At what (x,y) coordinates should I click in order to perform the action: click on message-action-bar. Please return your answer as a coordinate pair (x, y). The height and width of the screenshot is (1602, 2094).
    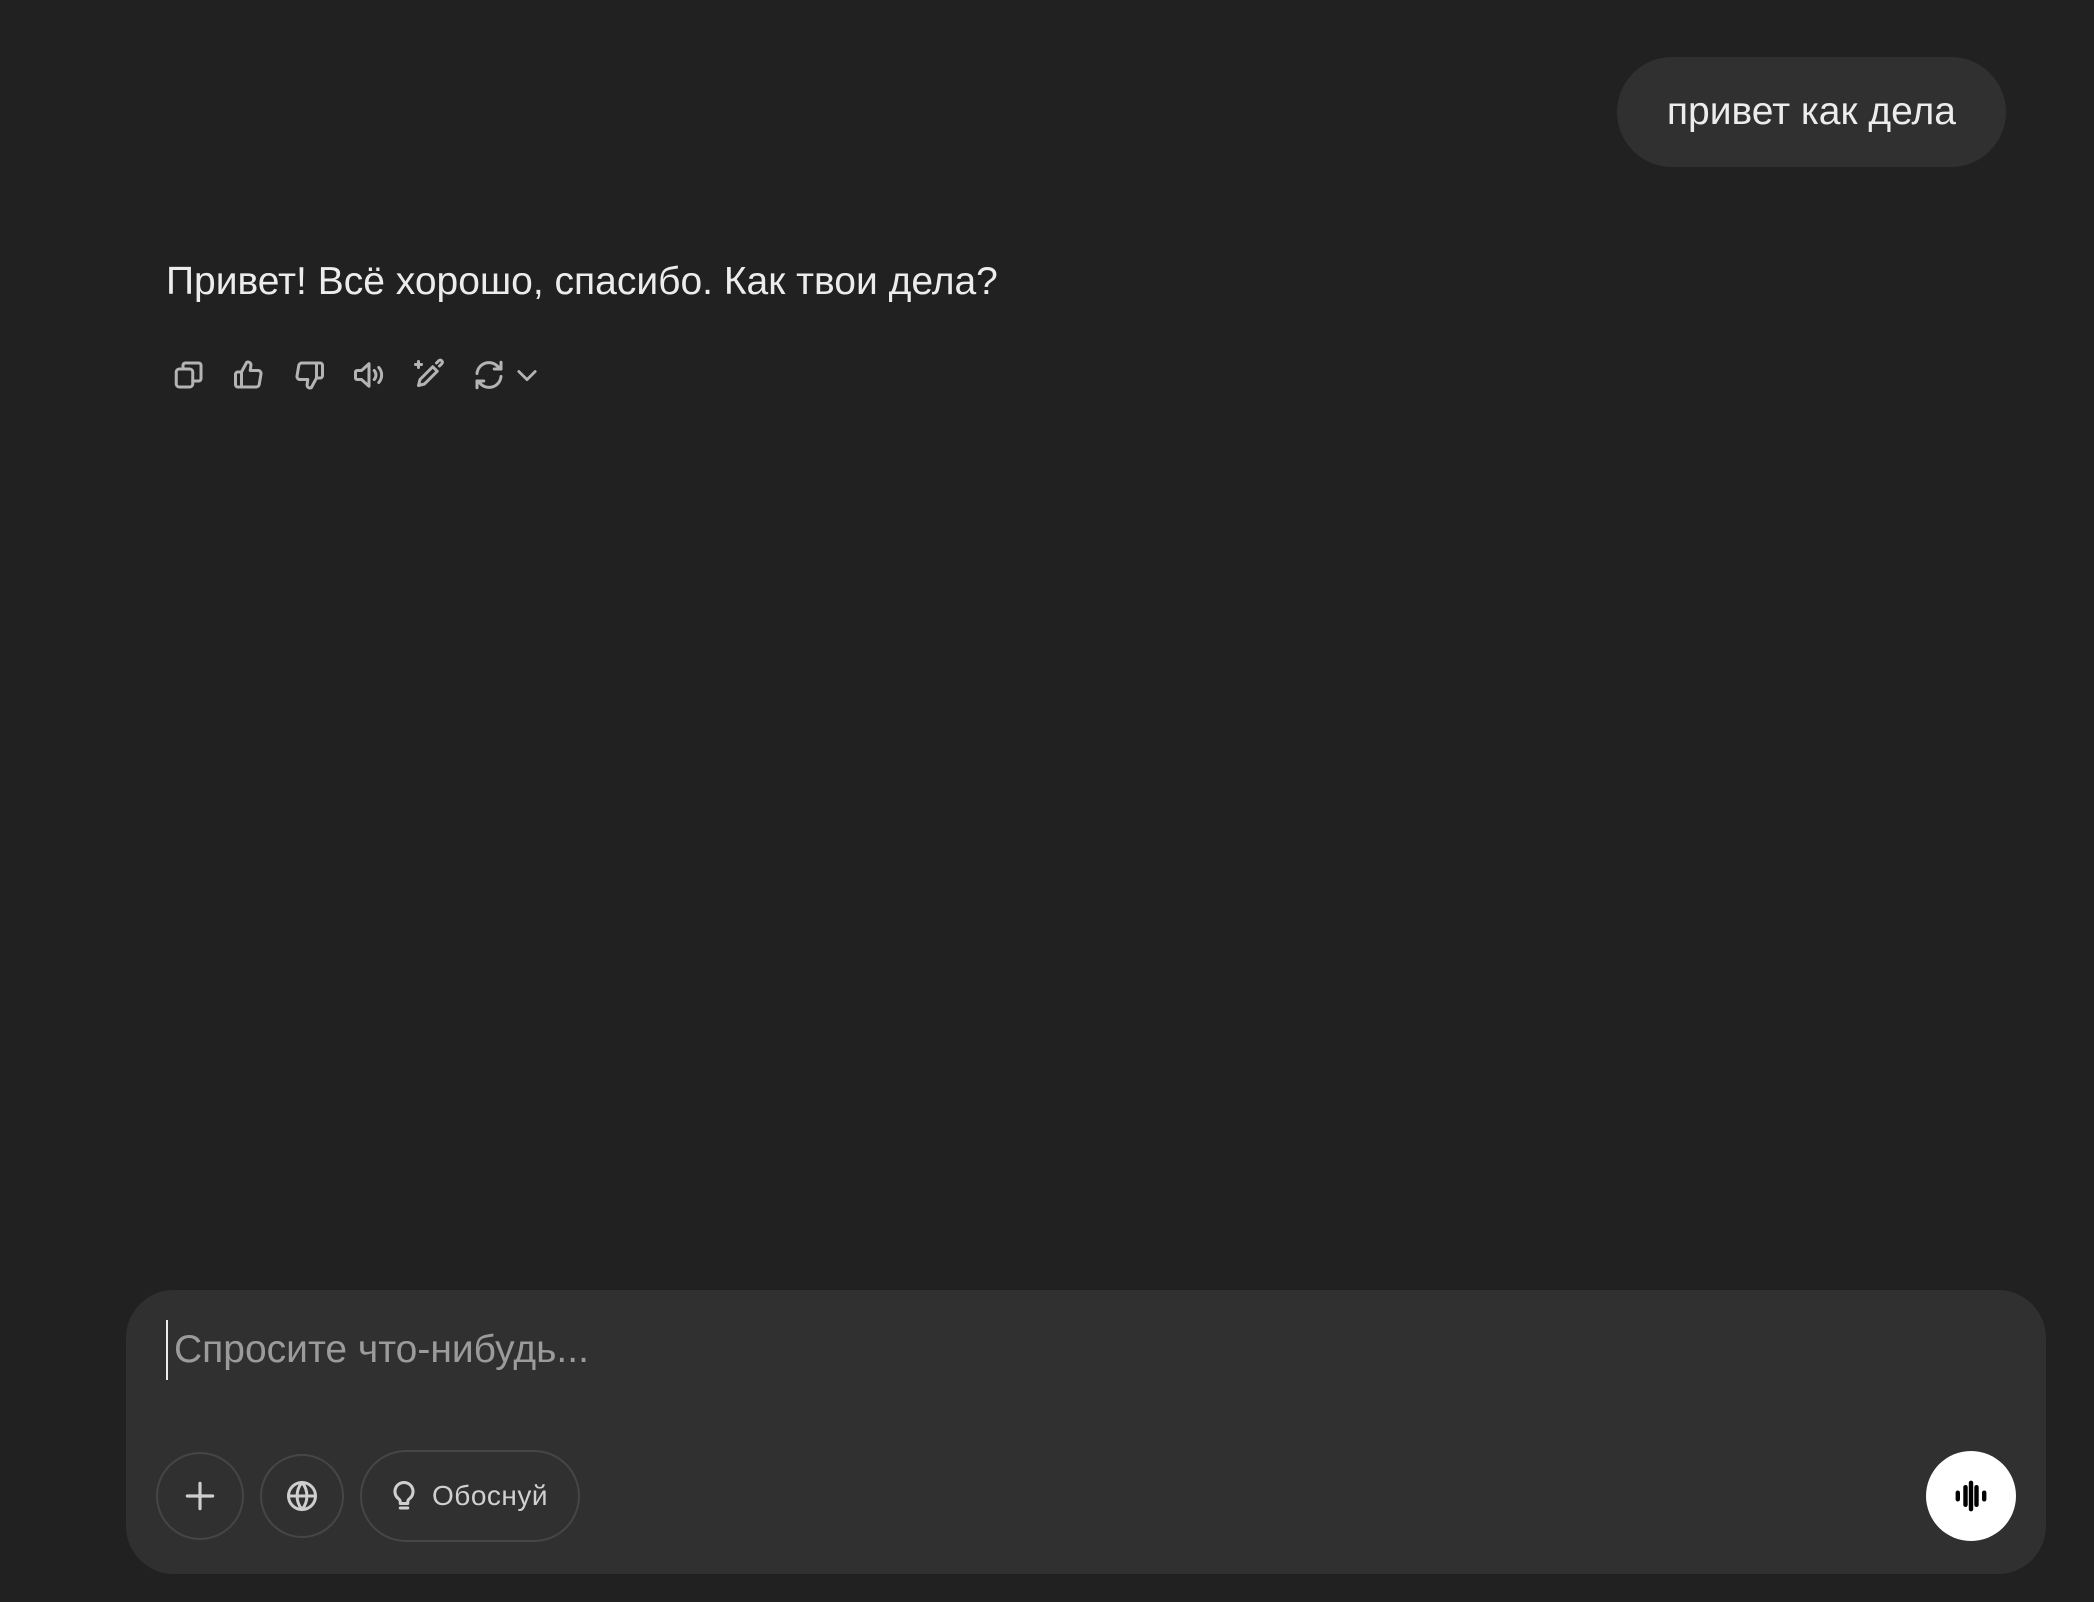
    Looking at the image, I should click on (354, 375).